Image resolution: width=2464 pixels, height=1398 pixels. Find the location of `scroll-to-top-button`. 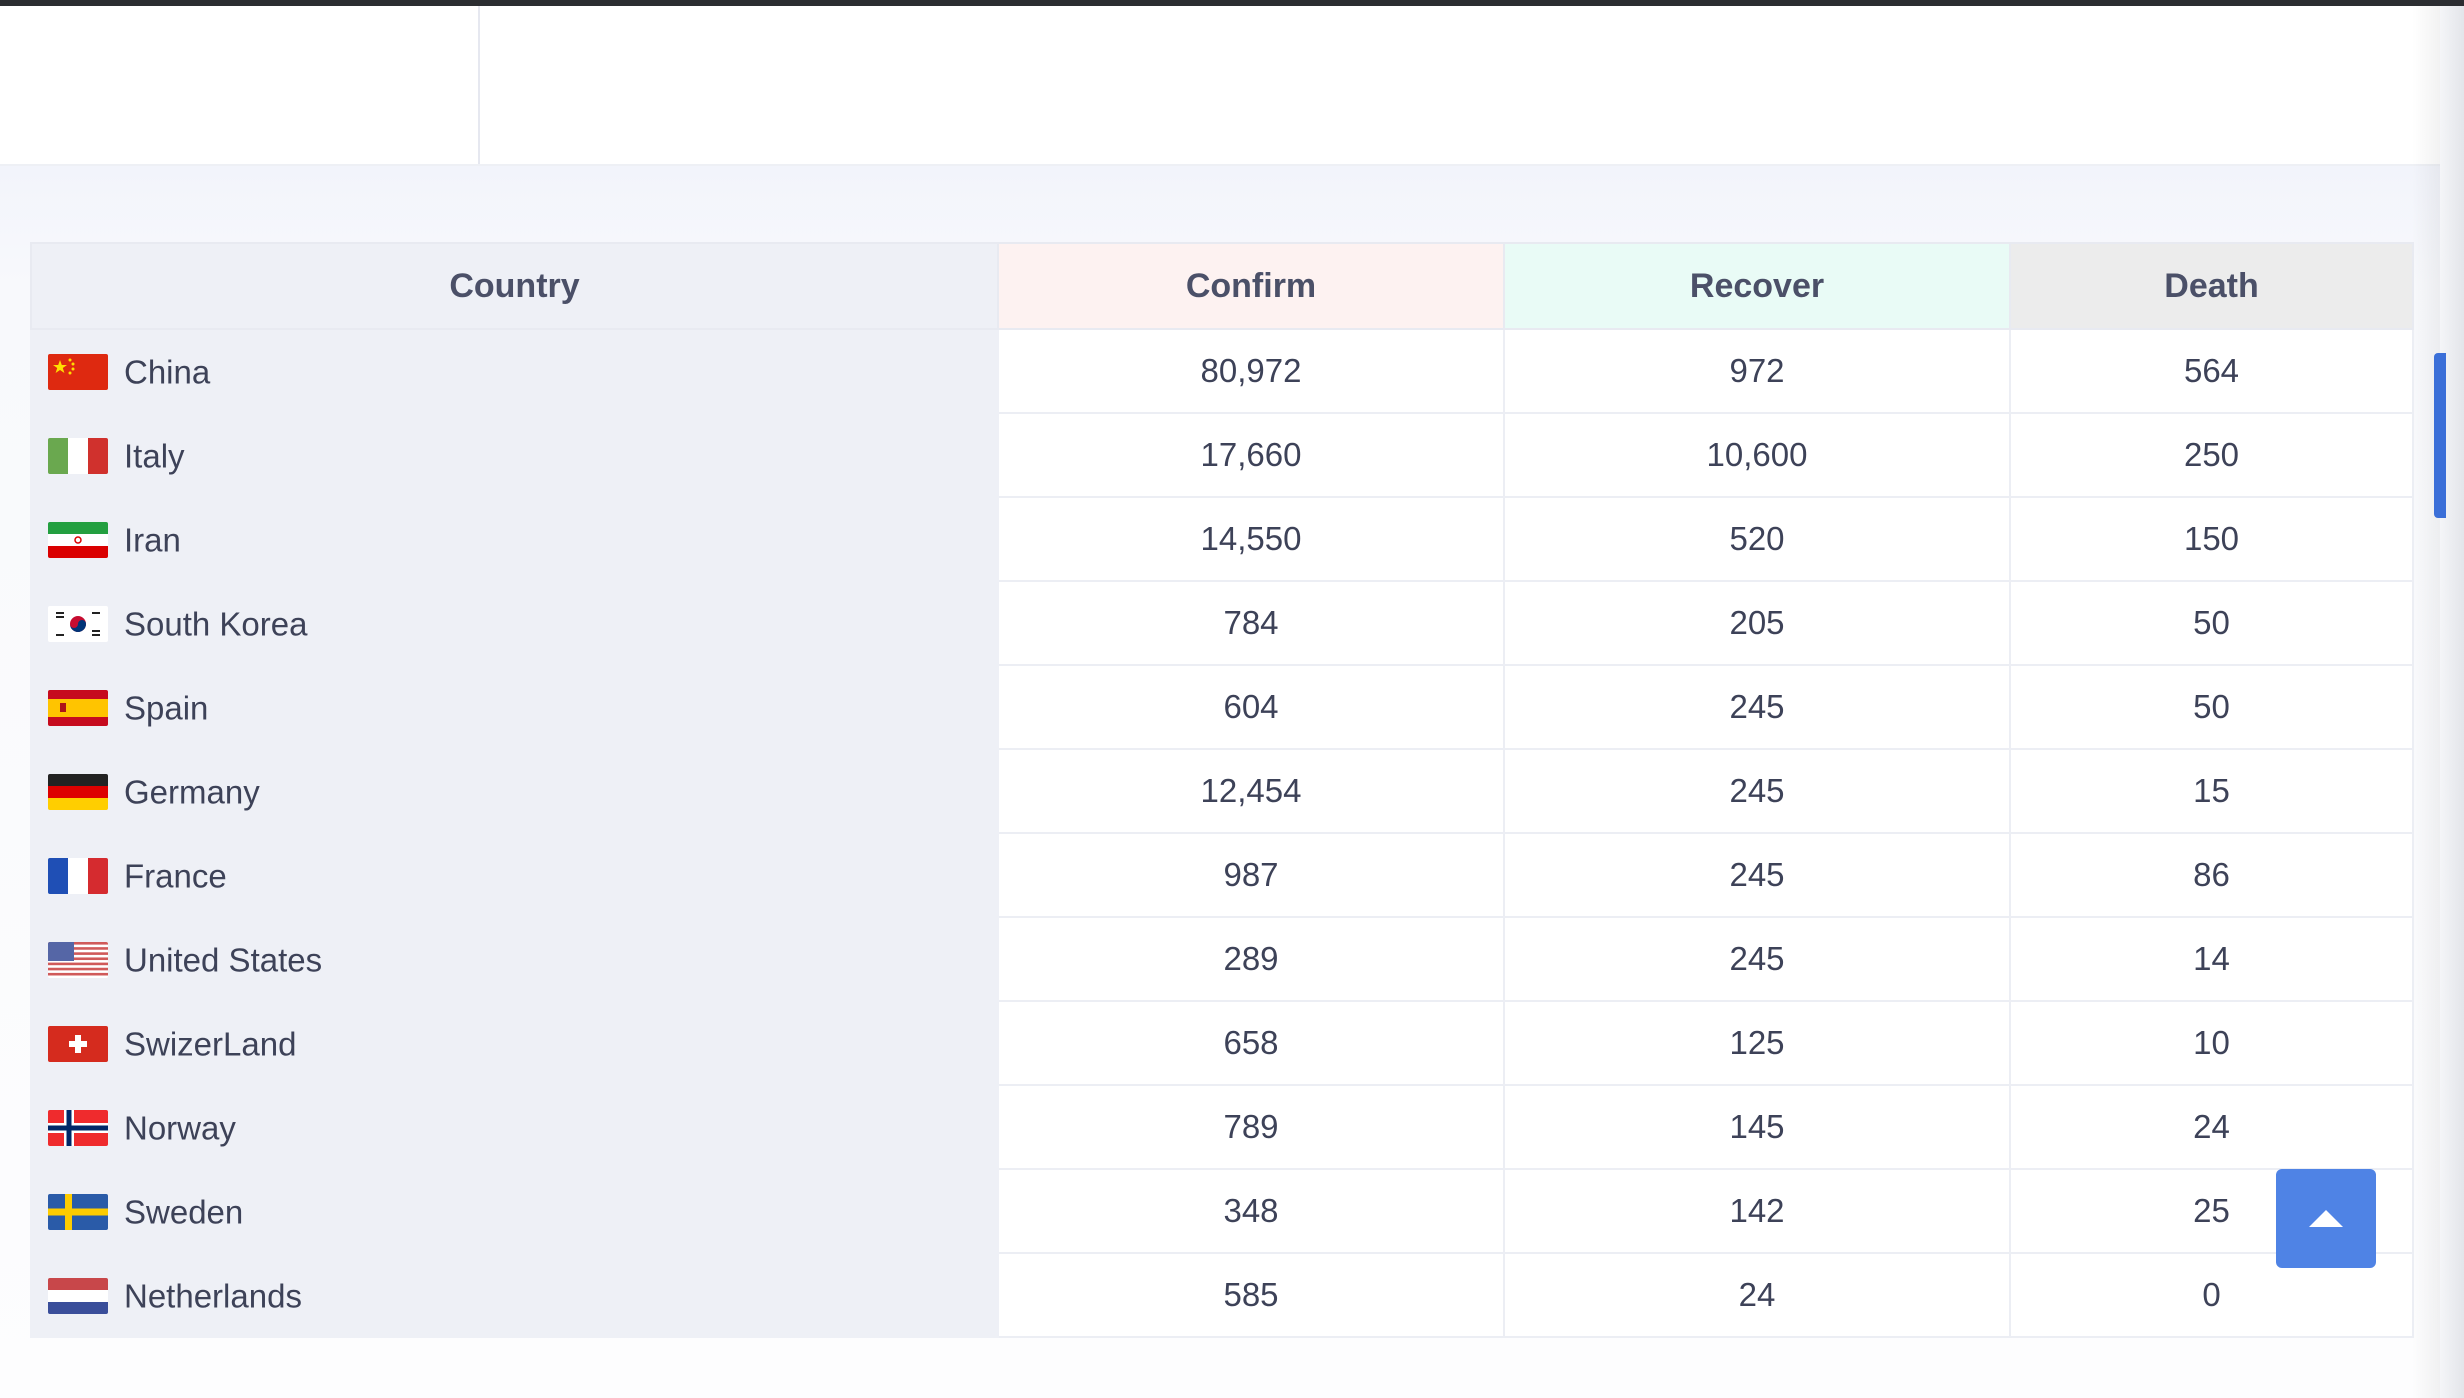

scroll-to-top-button is located at coordinates (2326, 1218).